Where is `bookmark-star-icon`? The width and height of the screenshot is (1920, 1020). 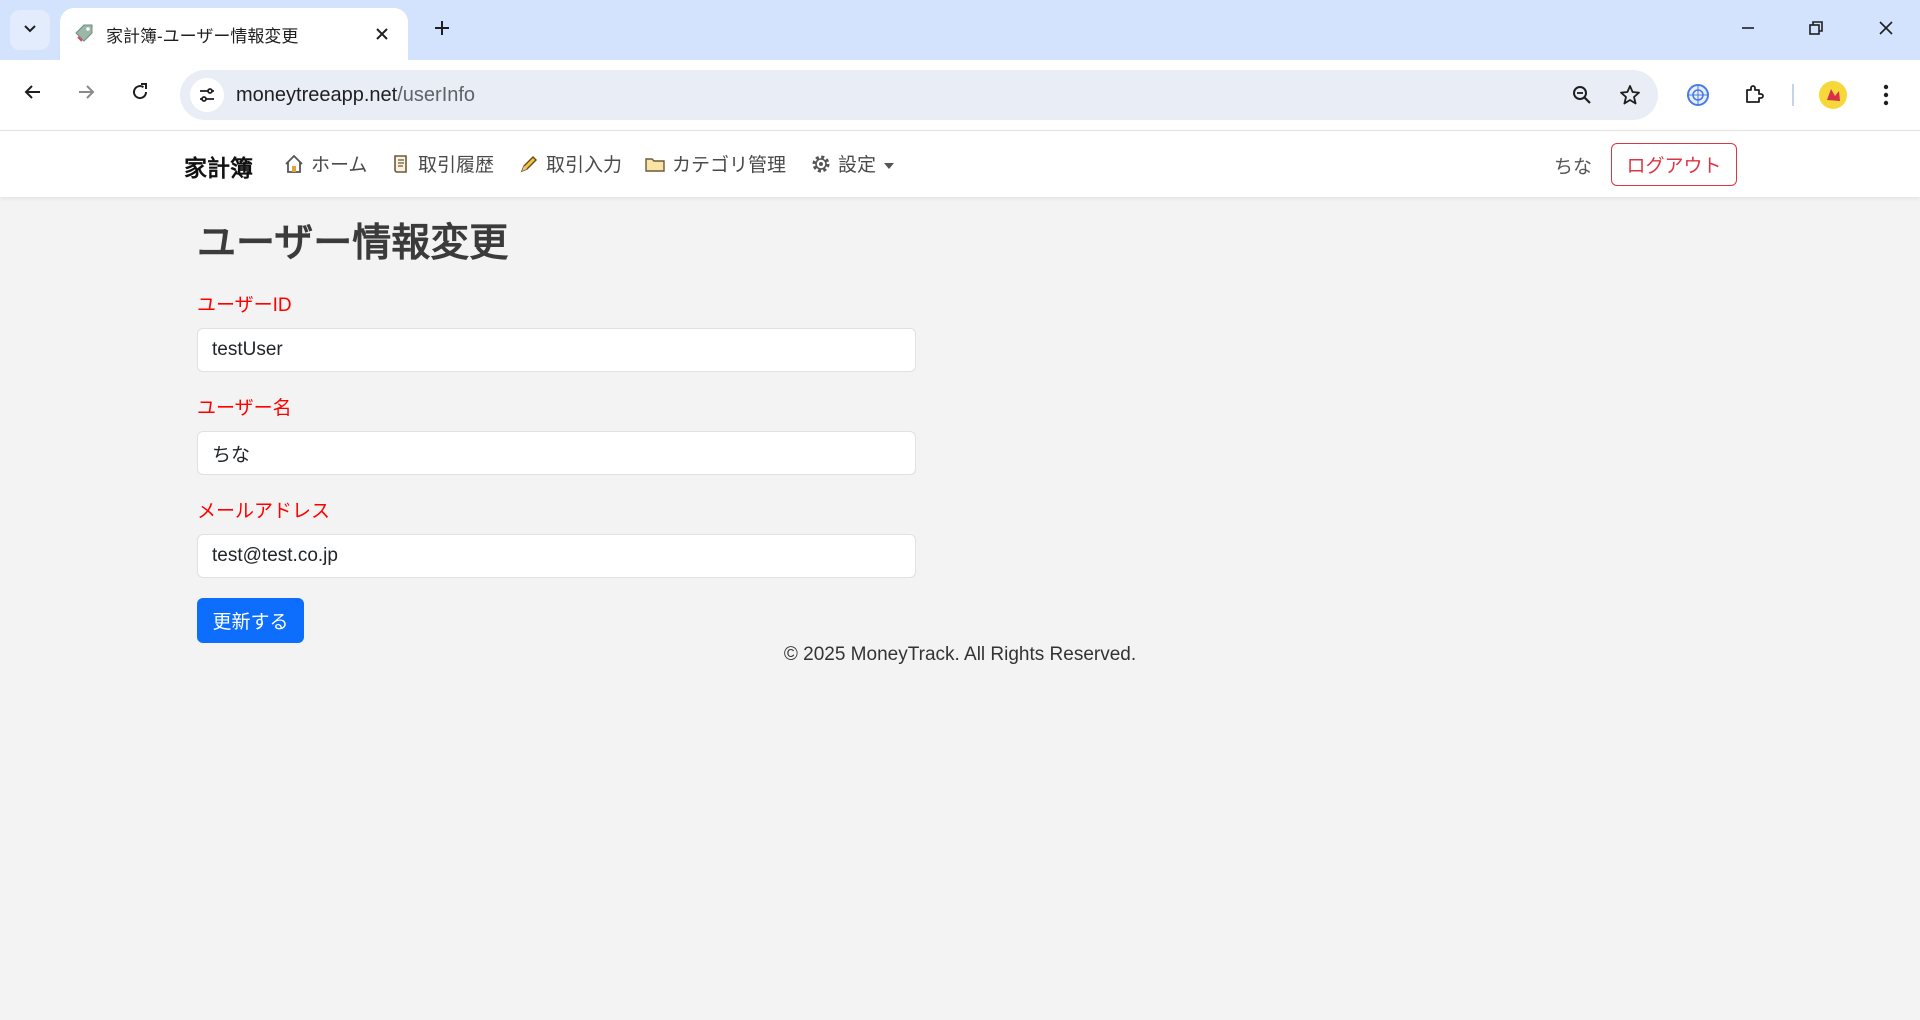 bookmark-star-icon is located at coordinates (1630, 95).